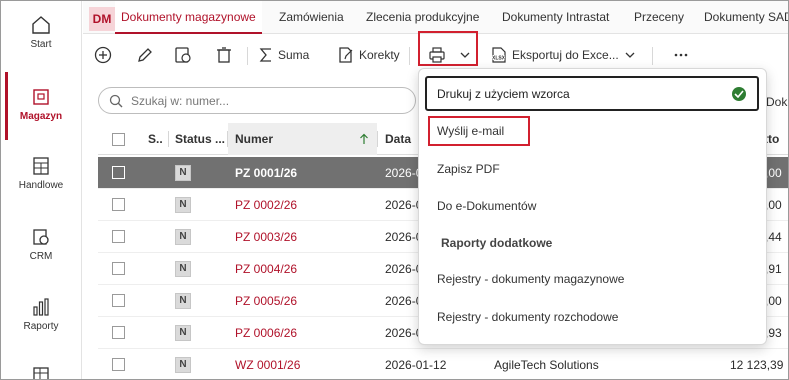  Describe the element at coordinates (546, 365) in the screenshot. I see `cell-kontrahent: AgileTech Solutions` at that location.